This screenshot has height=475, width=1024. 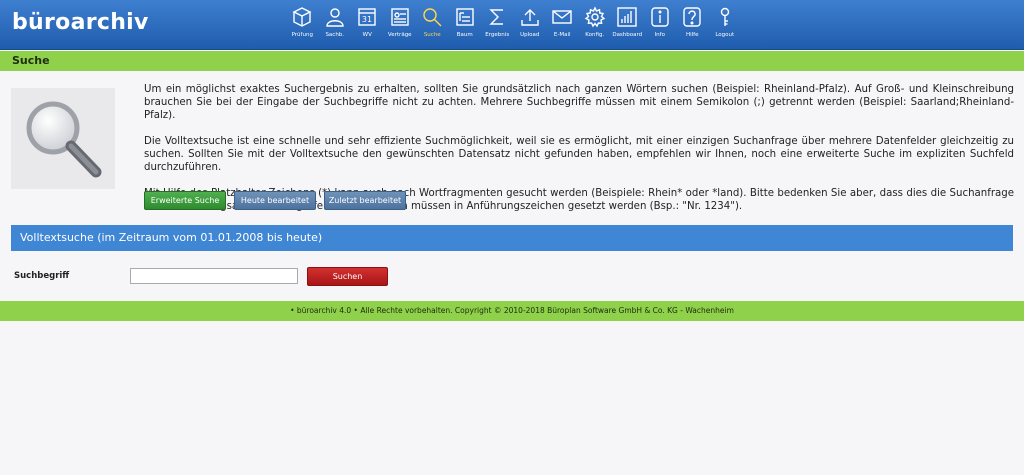 I want to click on tree-icon, so click(x=465, y=17).